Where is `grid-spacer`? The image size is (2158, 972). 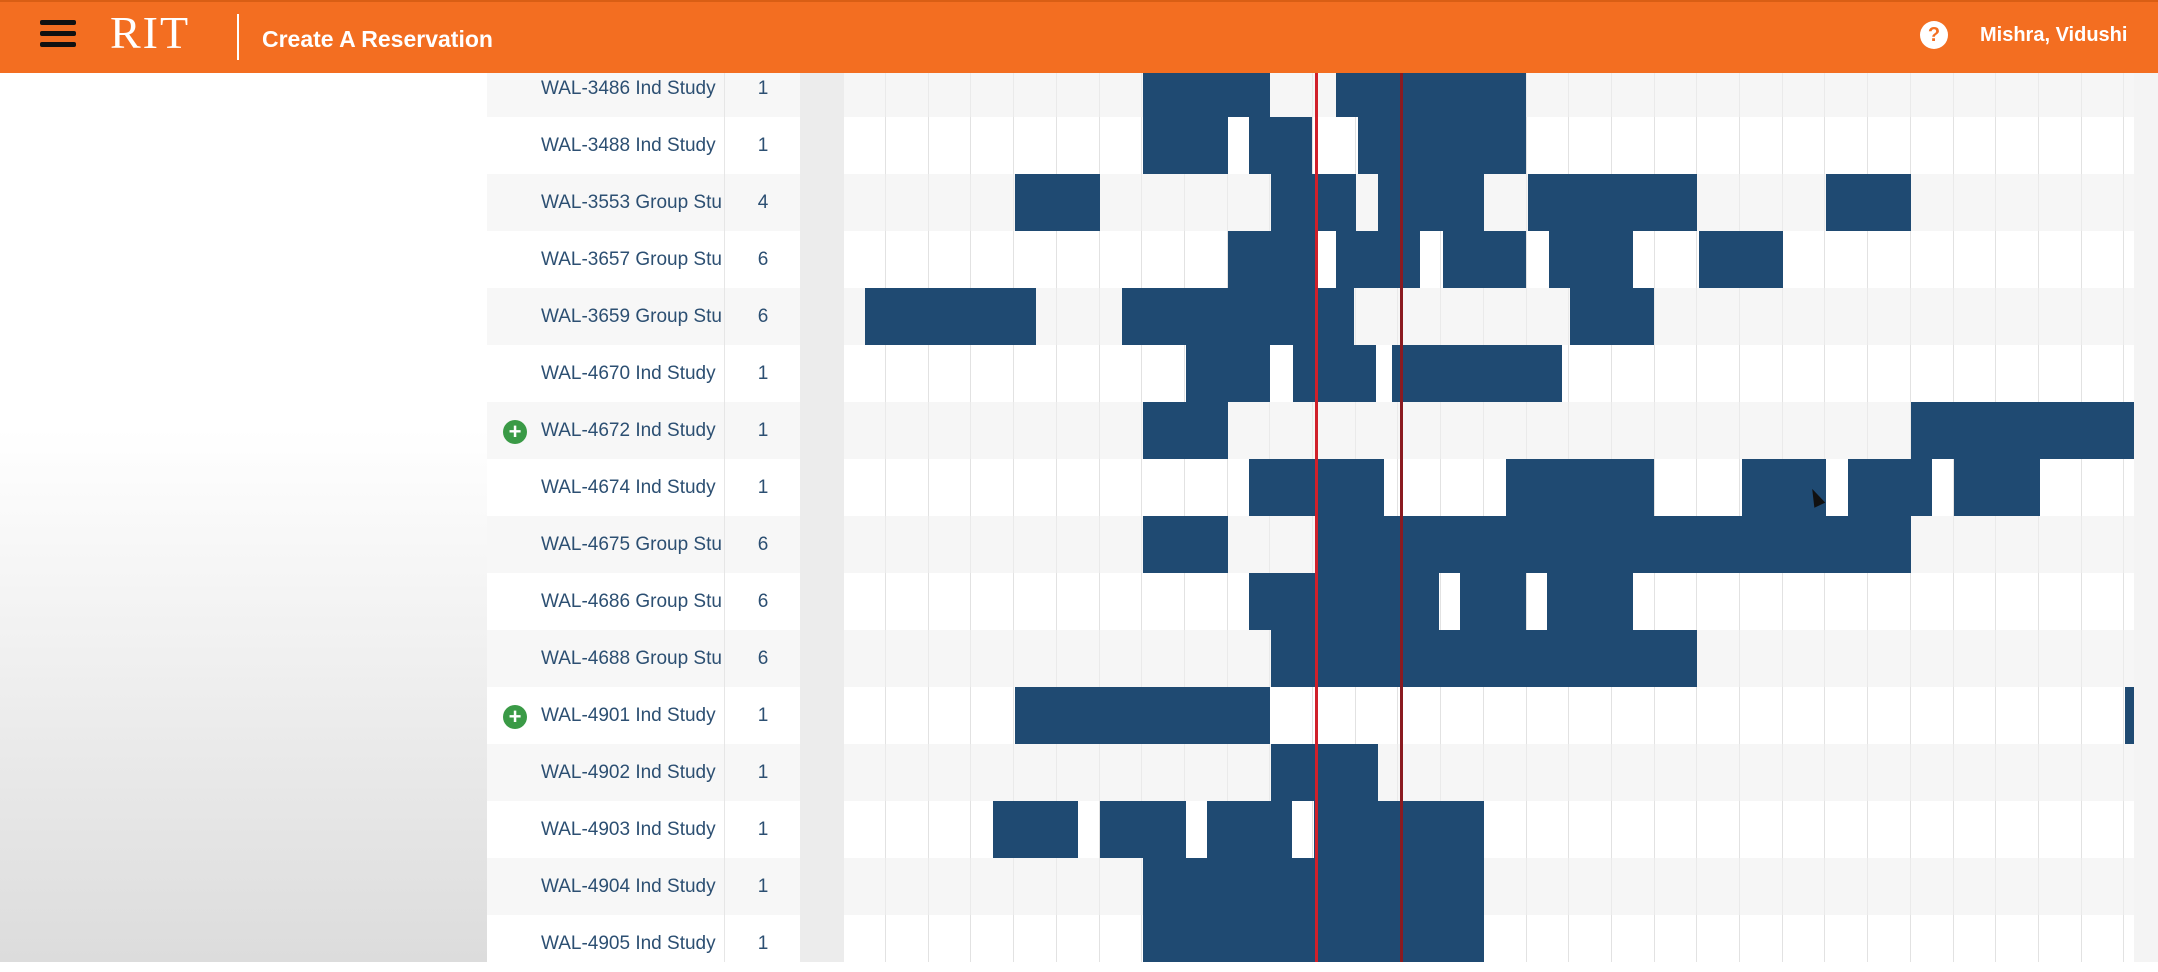 grid-spacer is located at coordinates (822, 517).